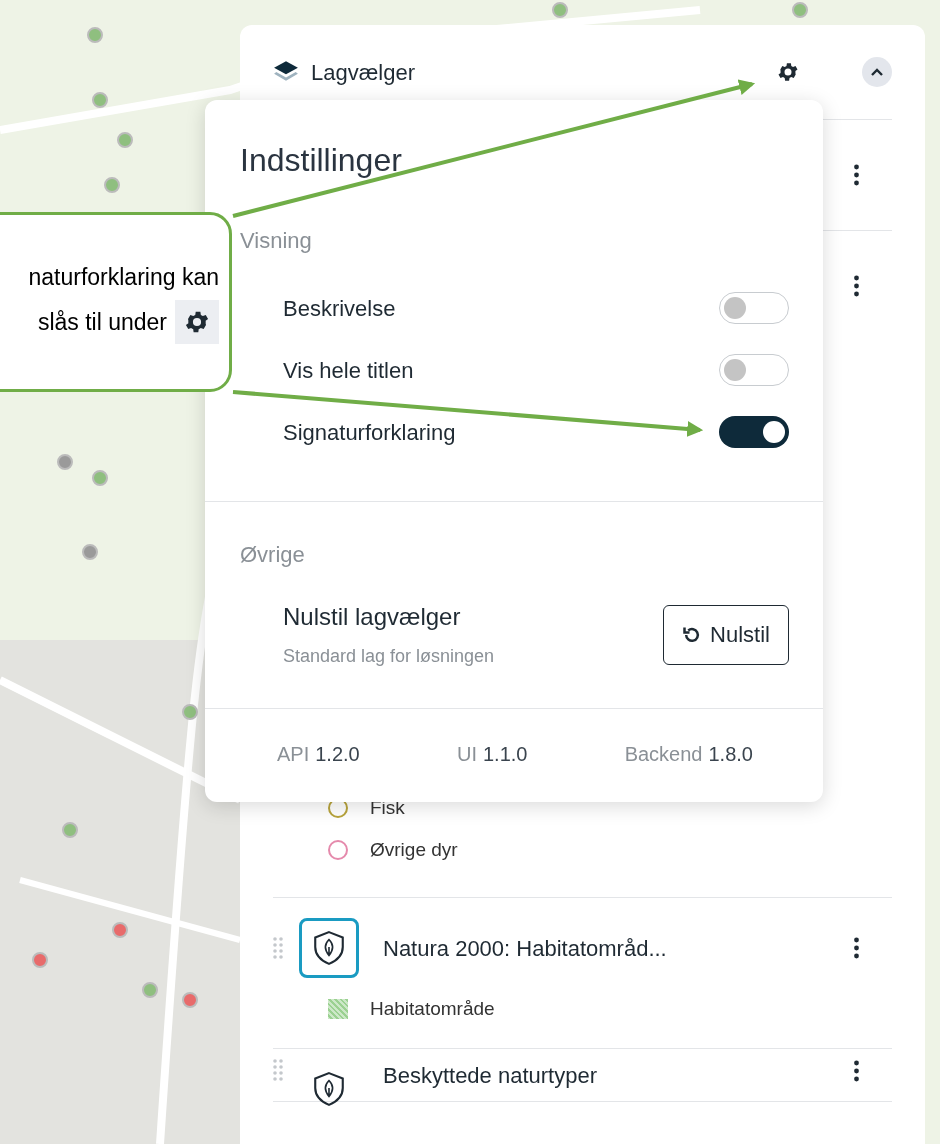 The image size is (940, 1144). I want to click on layer-icon, so click(329, 948).